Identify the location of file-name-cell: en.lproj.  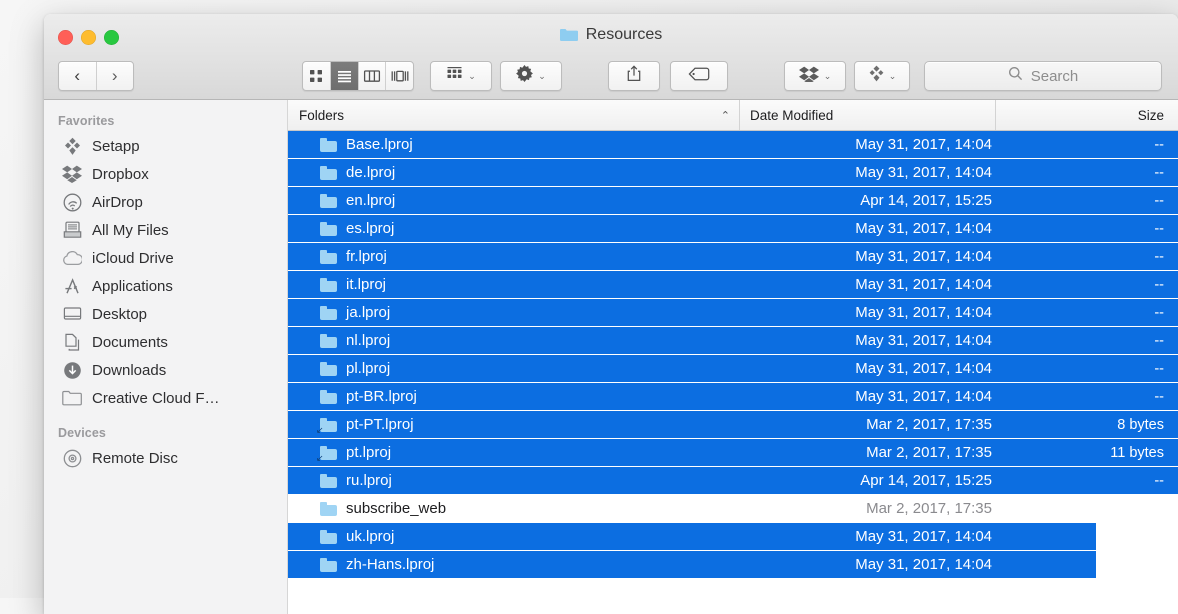
(514, 200).